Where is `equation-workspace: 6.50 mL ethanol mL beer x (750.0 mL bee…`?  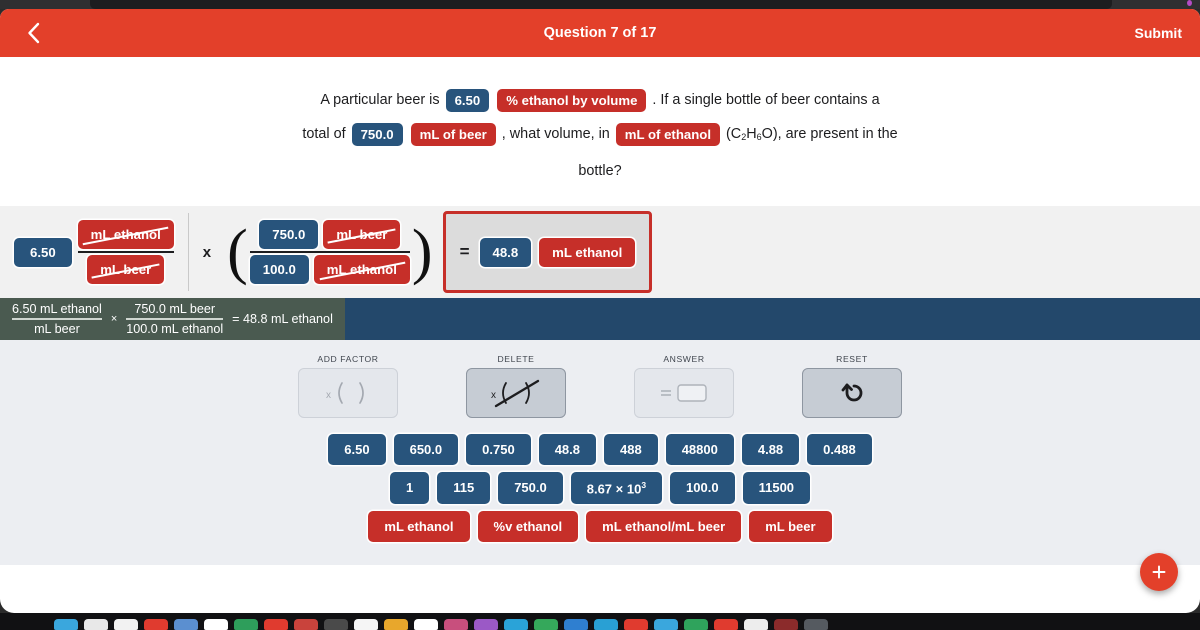
equation-workspace: 6.50 mL ethanol mL beer x (750.0 mL bee… is located at coordinates (600, 252).